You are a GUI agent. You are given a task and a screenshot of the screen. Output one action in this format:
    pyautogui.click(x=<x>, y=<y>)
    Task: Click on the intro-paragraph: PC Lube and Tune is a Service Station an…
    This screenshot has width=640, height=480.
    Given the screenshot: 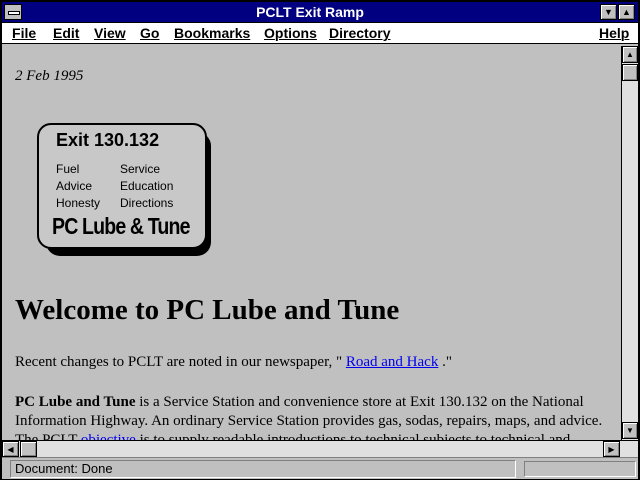 What is the action you would take?
    pyautogui.click(x=315, y=416)
    